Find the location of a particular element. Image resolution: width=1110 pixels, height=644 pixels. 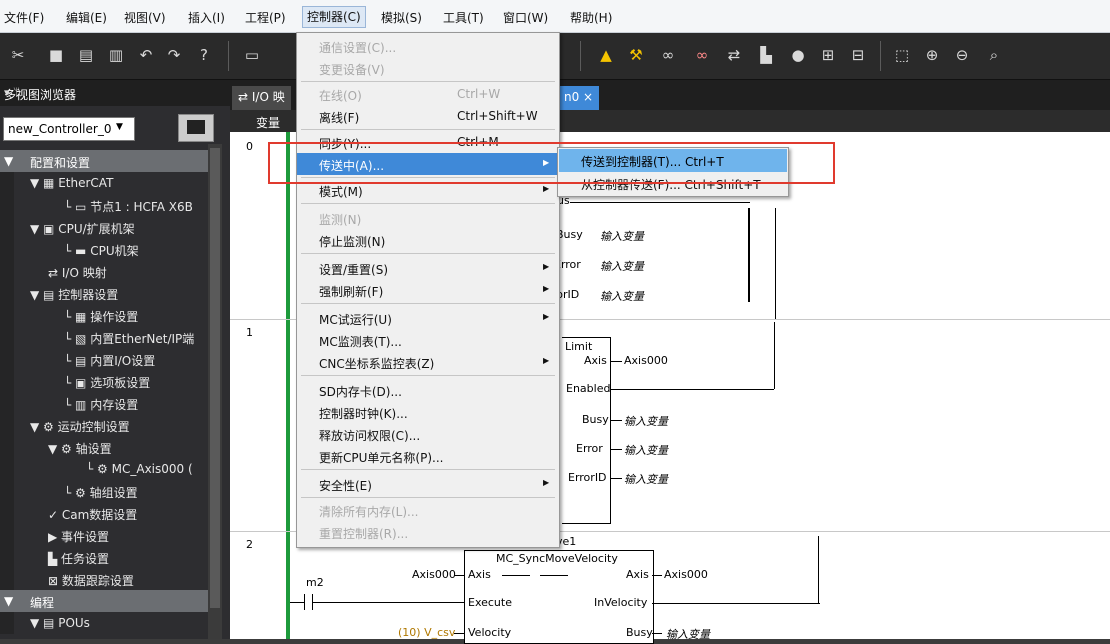

zoom-100-icon: ⌕ is located at coordinates (994, 55).